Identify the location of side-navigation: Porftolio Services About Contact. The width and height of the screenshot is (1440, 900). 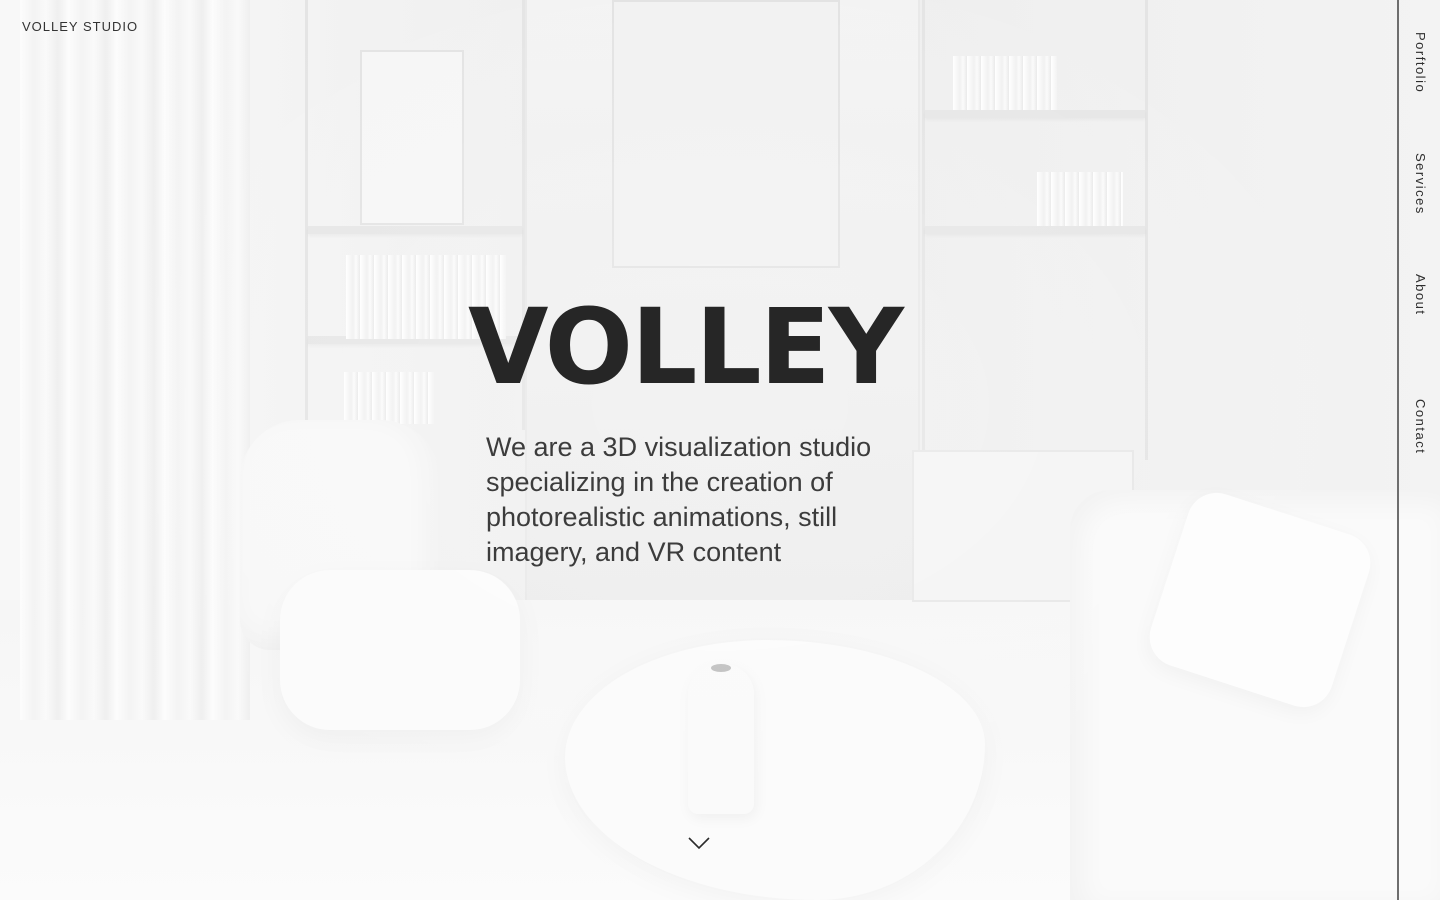
(1418, 450).